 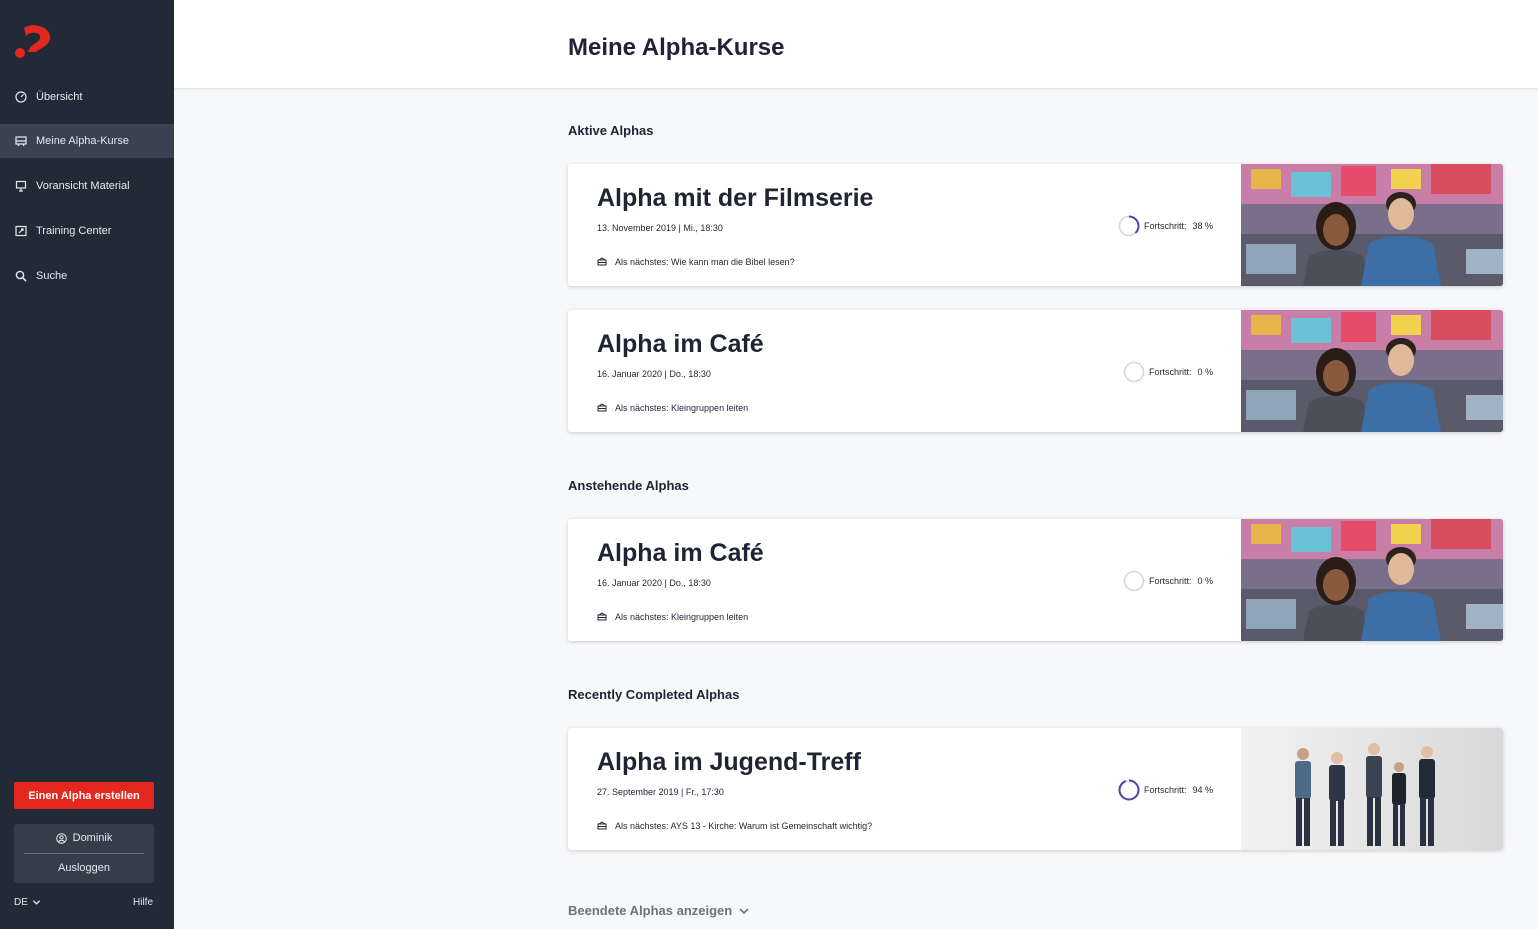 What do you see at coordinates (660, 792) in the screenshot?
I see `course-date: 27. September 2019 | Fr., 17:30` at bounding box center [660, 792].